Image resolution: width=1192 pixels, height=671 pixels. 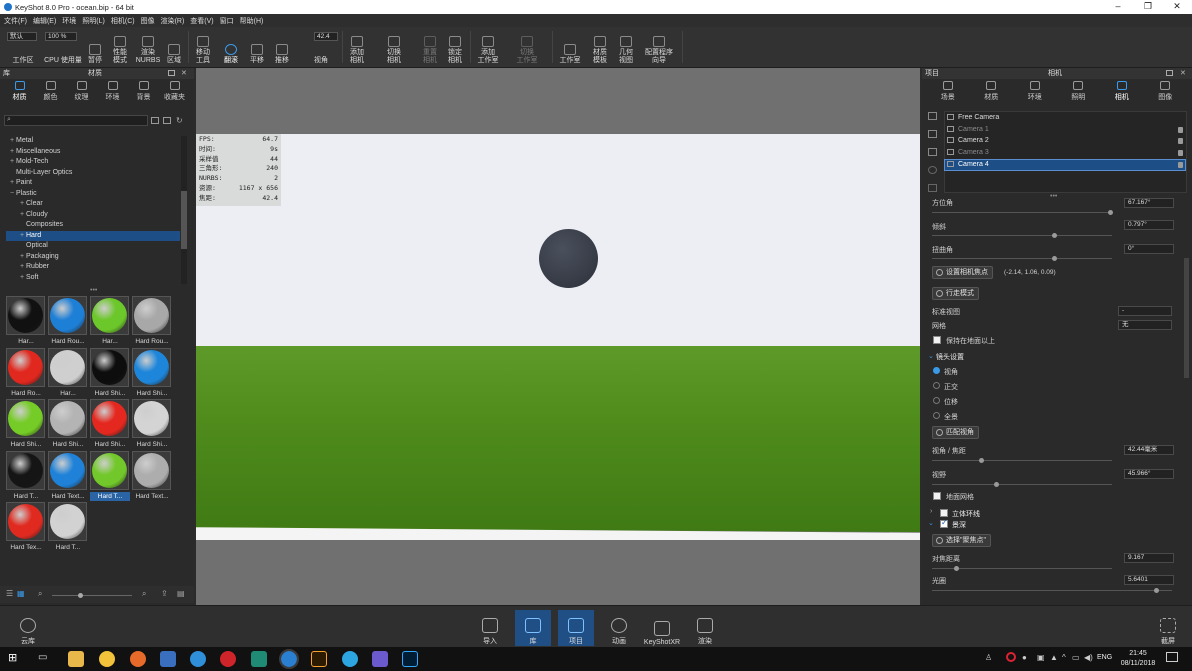 I want to click on list-view-icon: ☰, so click(x=9, y=593).